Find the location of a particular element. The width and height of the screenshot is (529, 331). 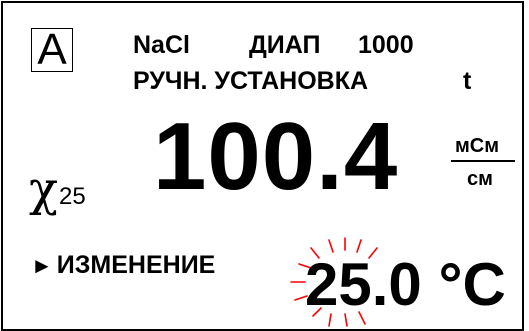

temperature-value: 25.0 is located at coordinates (363, 284).